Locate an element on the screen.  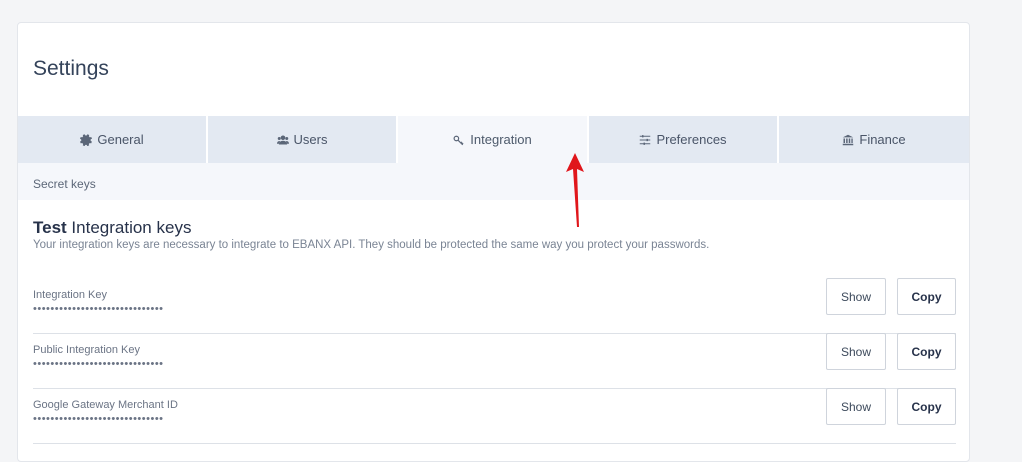
key-label: Public Integration Key is located at coordinates (87, 350).